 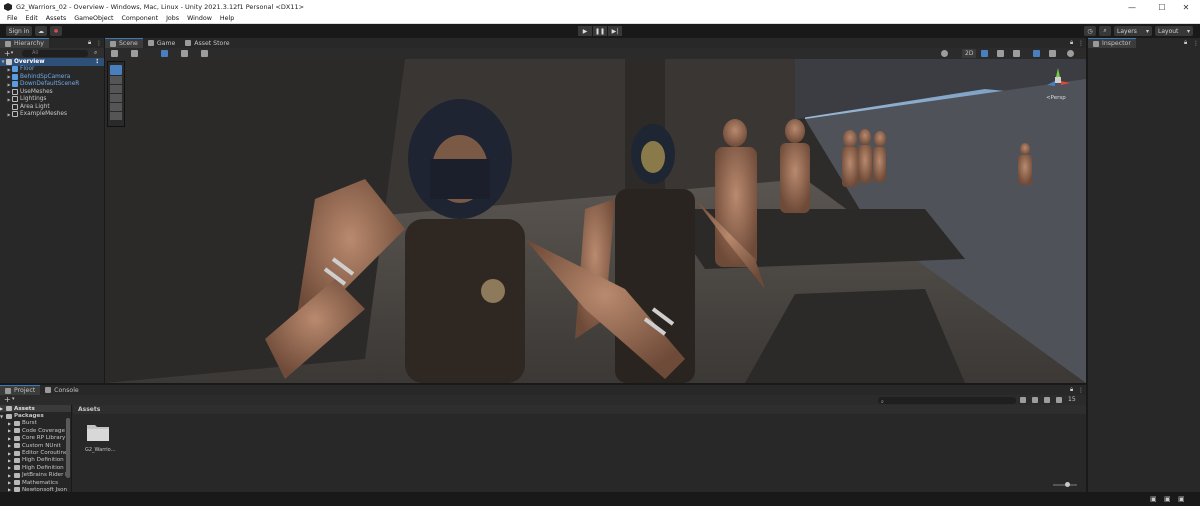 What do you see at coordinates (35, 482) in the screenshot?
I see `package-row: ▶ Mathematics` at bounding box center [35, 482].